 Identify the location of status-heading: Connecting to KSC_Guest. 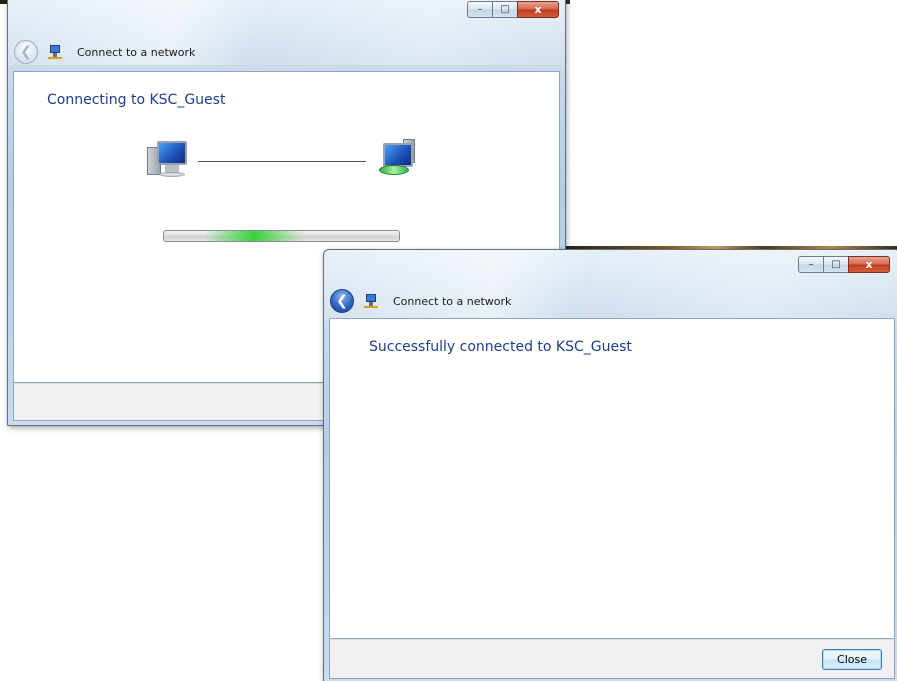
(136, 100).